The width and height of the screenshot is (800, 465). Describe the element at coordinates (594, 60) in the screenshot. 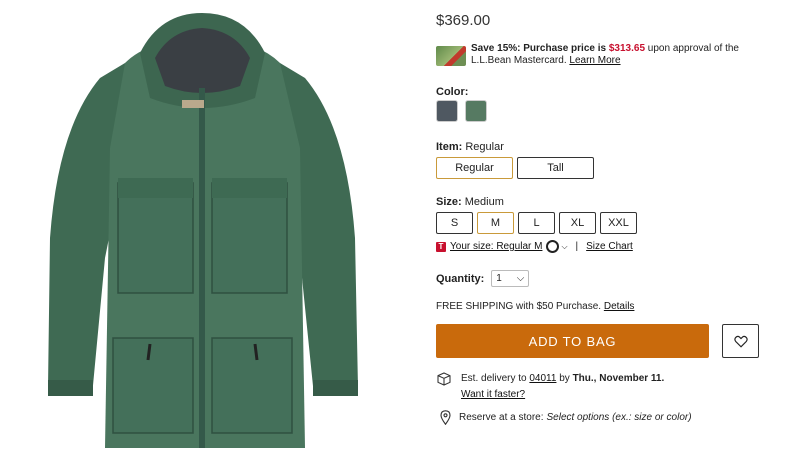

I see `learn-more-link: Learn More` at that location.